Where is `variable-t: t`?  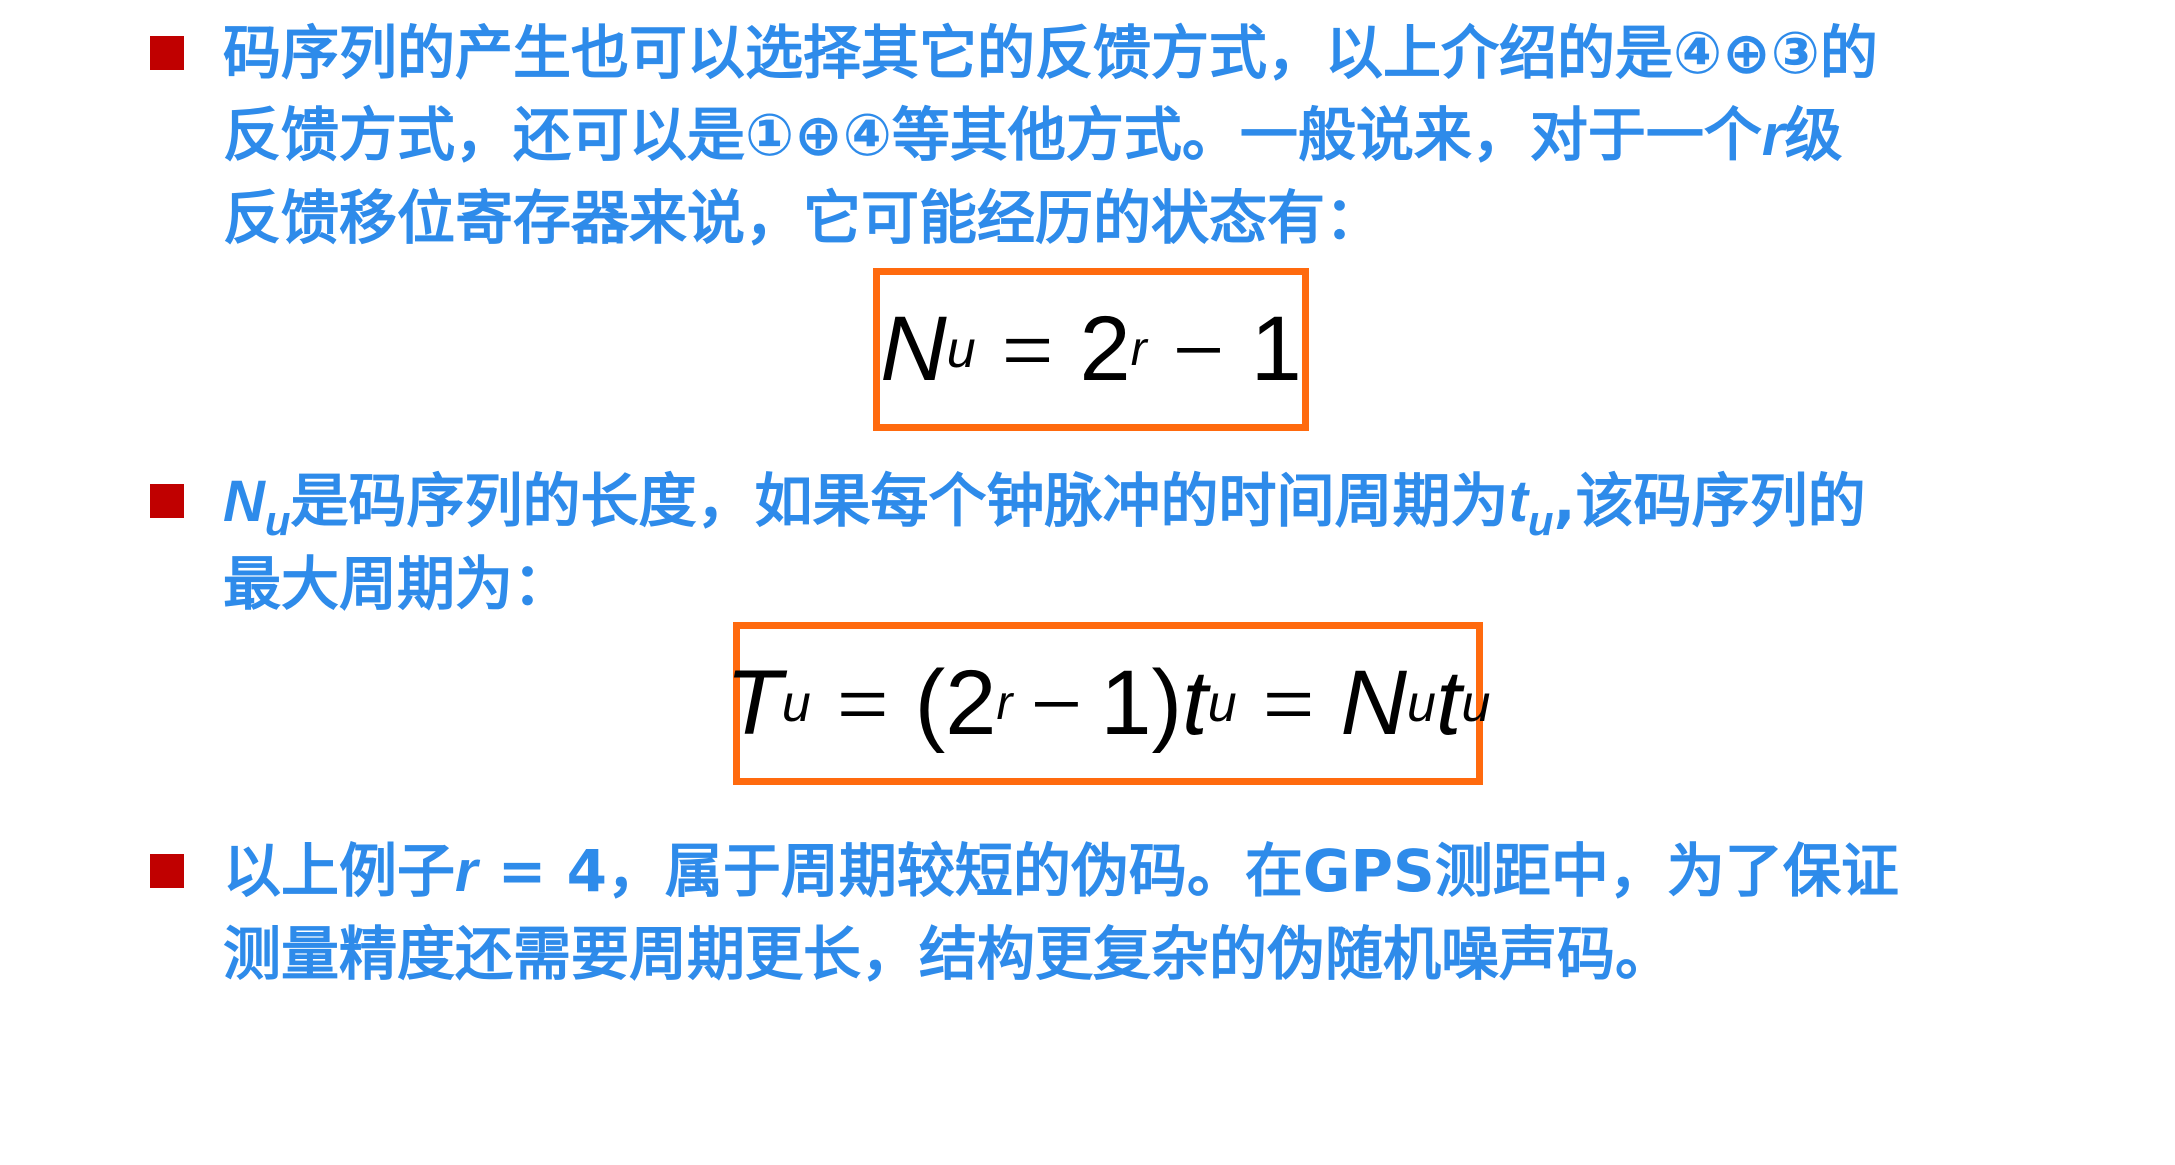
variable-t: t is located at coordinates (1518, 501).